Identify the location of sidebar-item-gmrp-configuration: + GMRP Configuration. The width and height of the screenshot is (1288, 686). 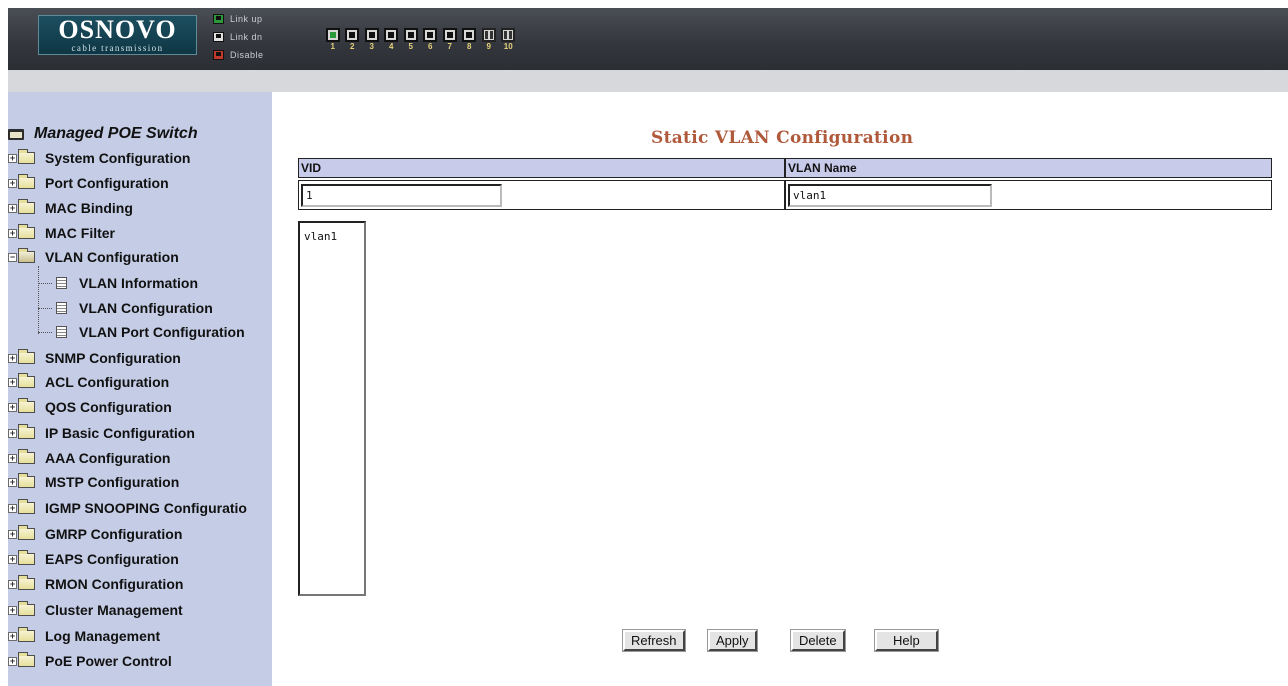
(95, 534).